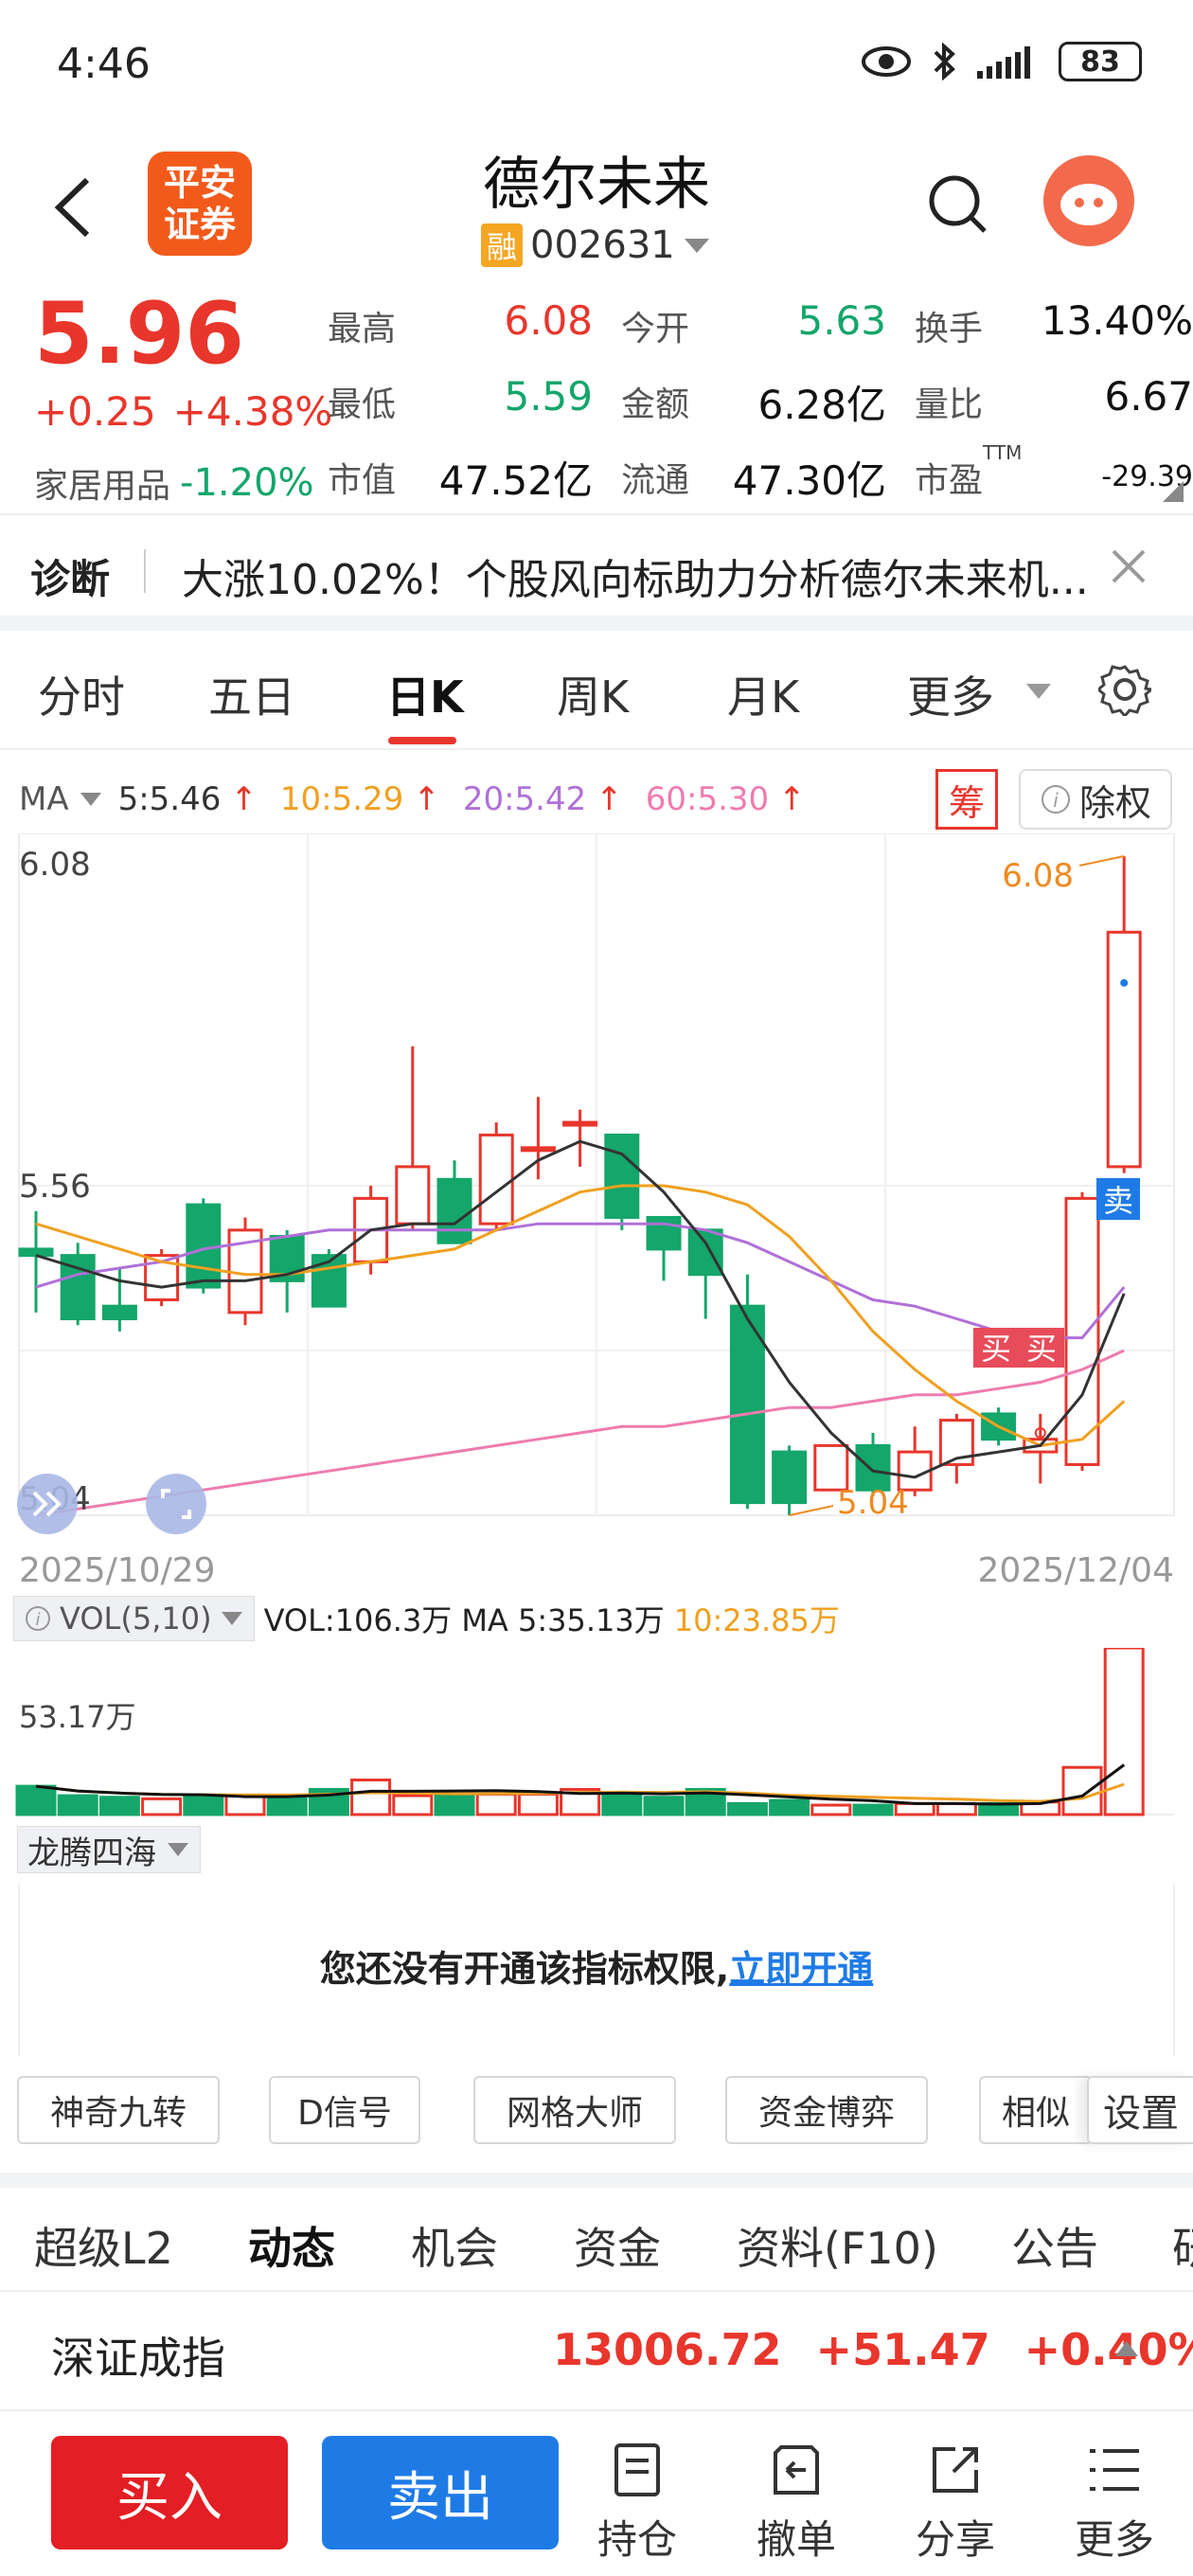  What do you see at coordinates (1054, 2245) in the screenshot?
I see `info-tab-5: 公告` at bounding box center [1054, 2245].